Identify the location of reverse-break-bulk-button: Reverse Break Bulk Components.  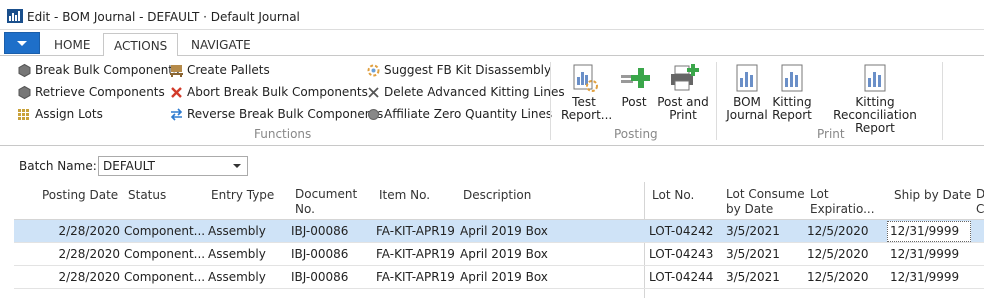
(276, 114).